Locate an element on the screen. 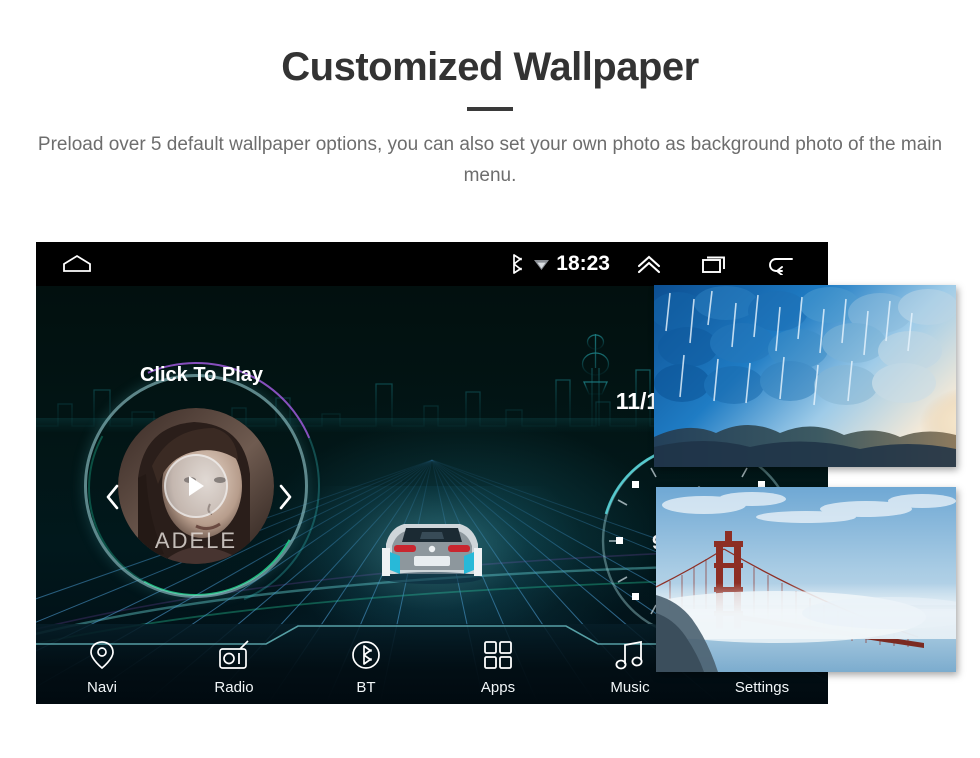 This screenshot has width=980, height=758. dock-item-radio: Radio is located at coordinates (234, 668).